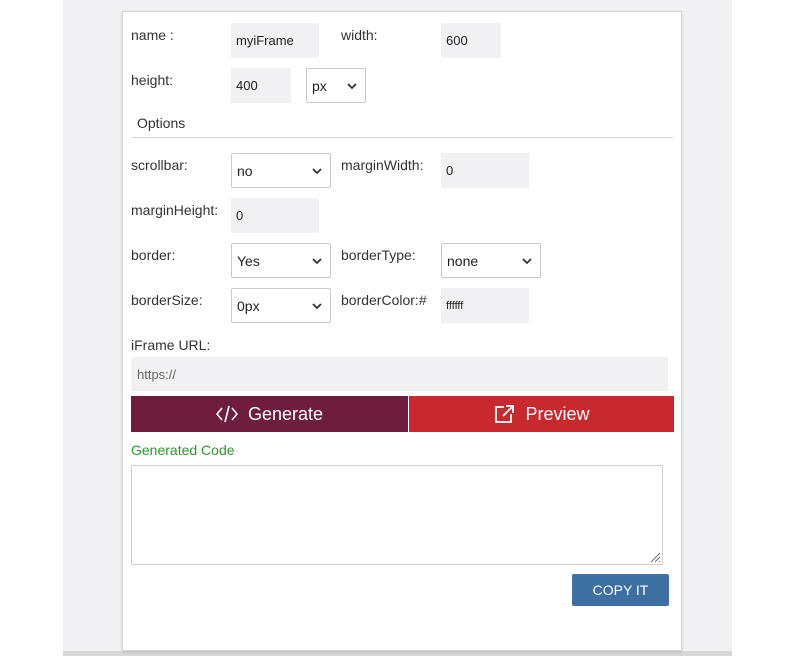 This screenshot has width=800, height=656. I want to click on bordersize-label: borderSize:, so click(167, 300).